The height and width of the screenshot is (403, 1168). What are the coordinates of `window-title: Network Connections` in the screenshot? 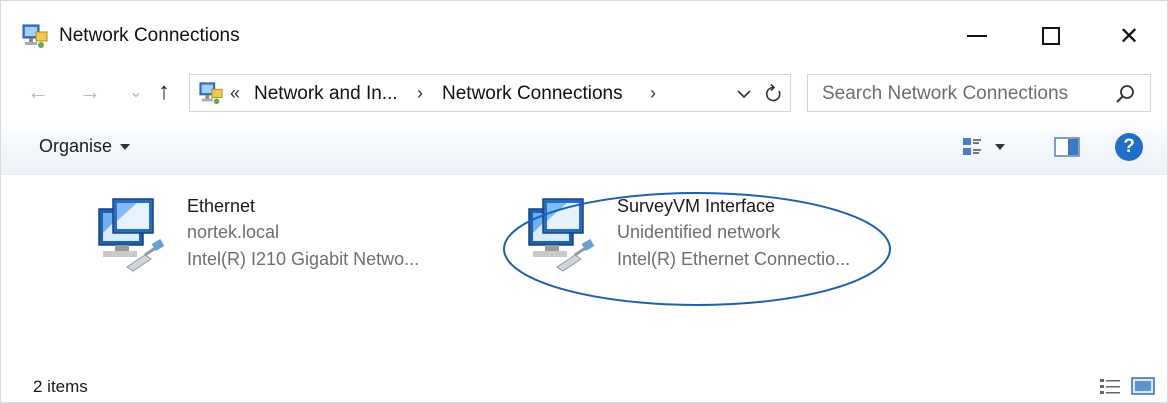 It's located at (149, 35).